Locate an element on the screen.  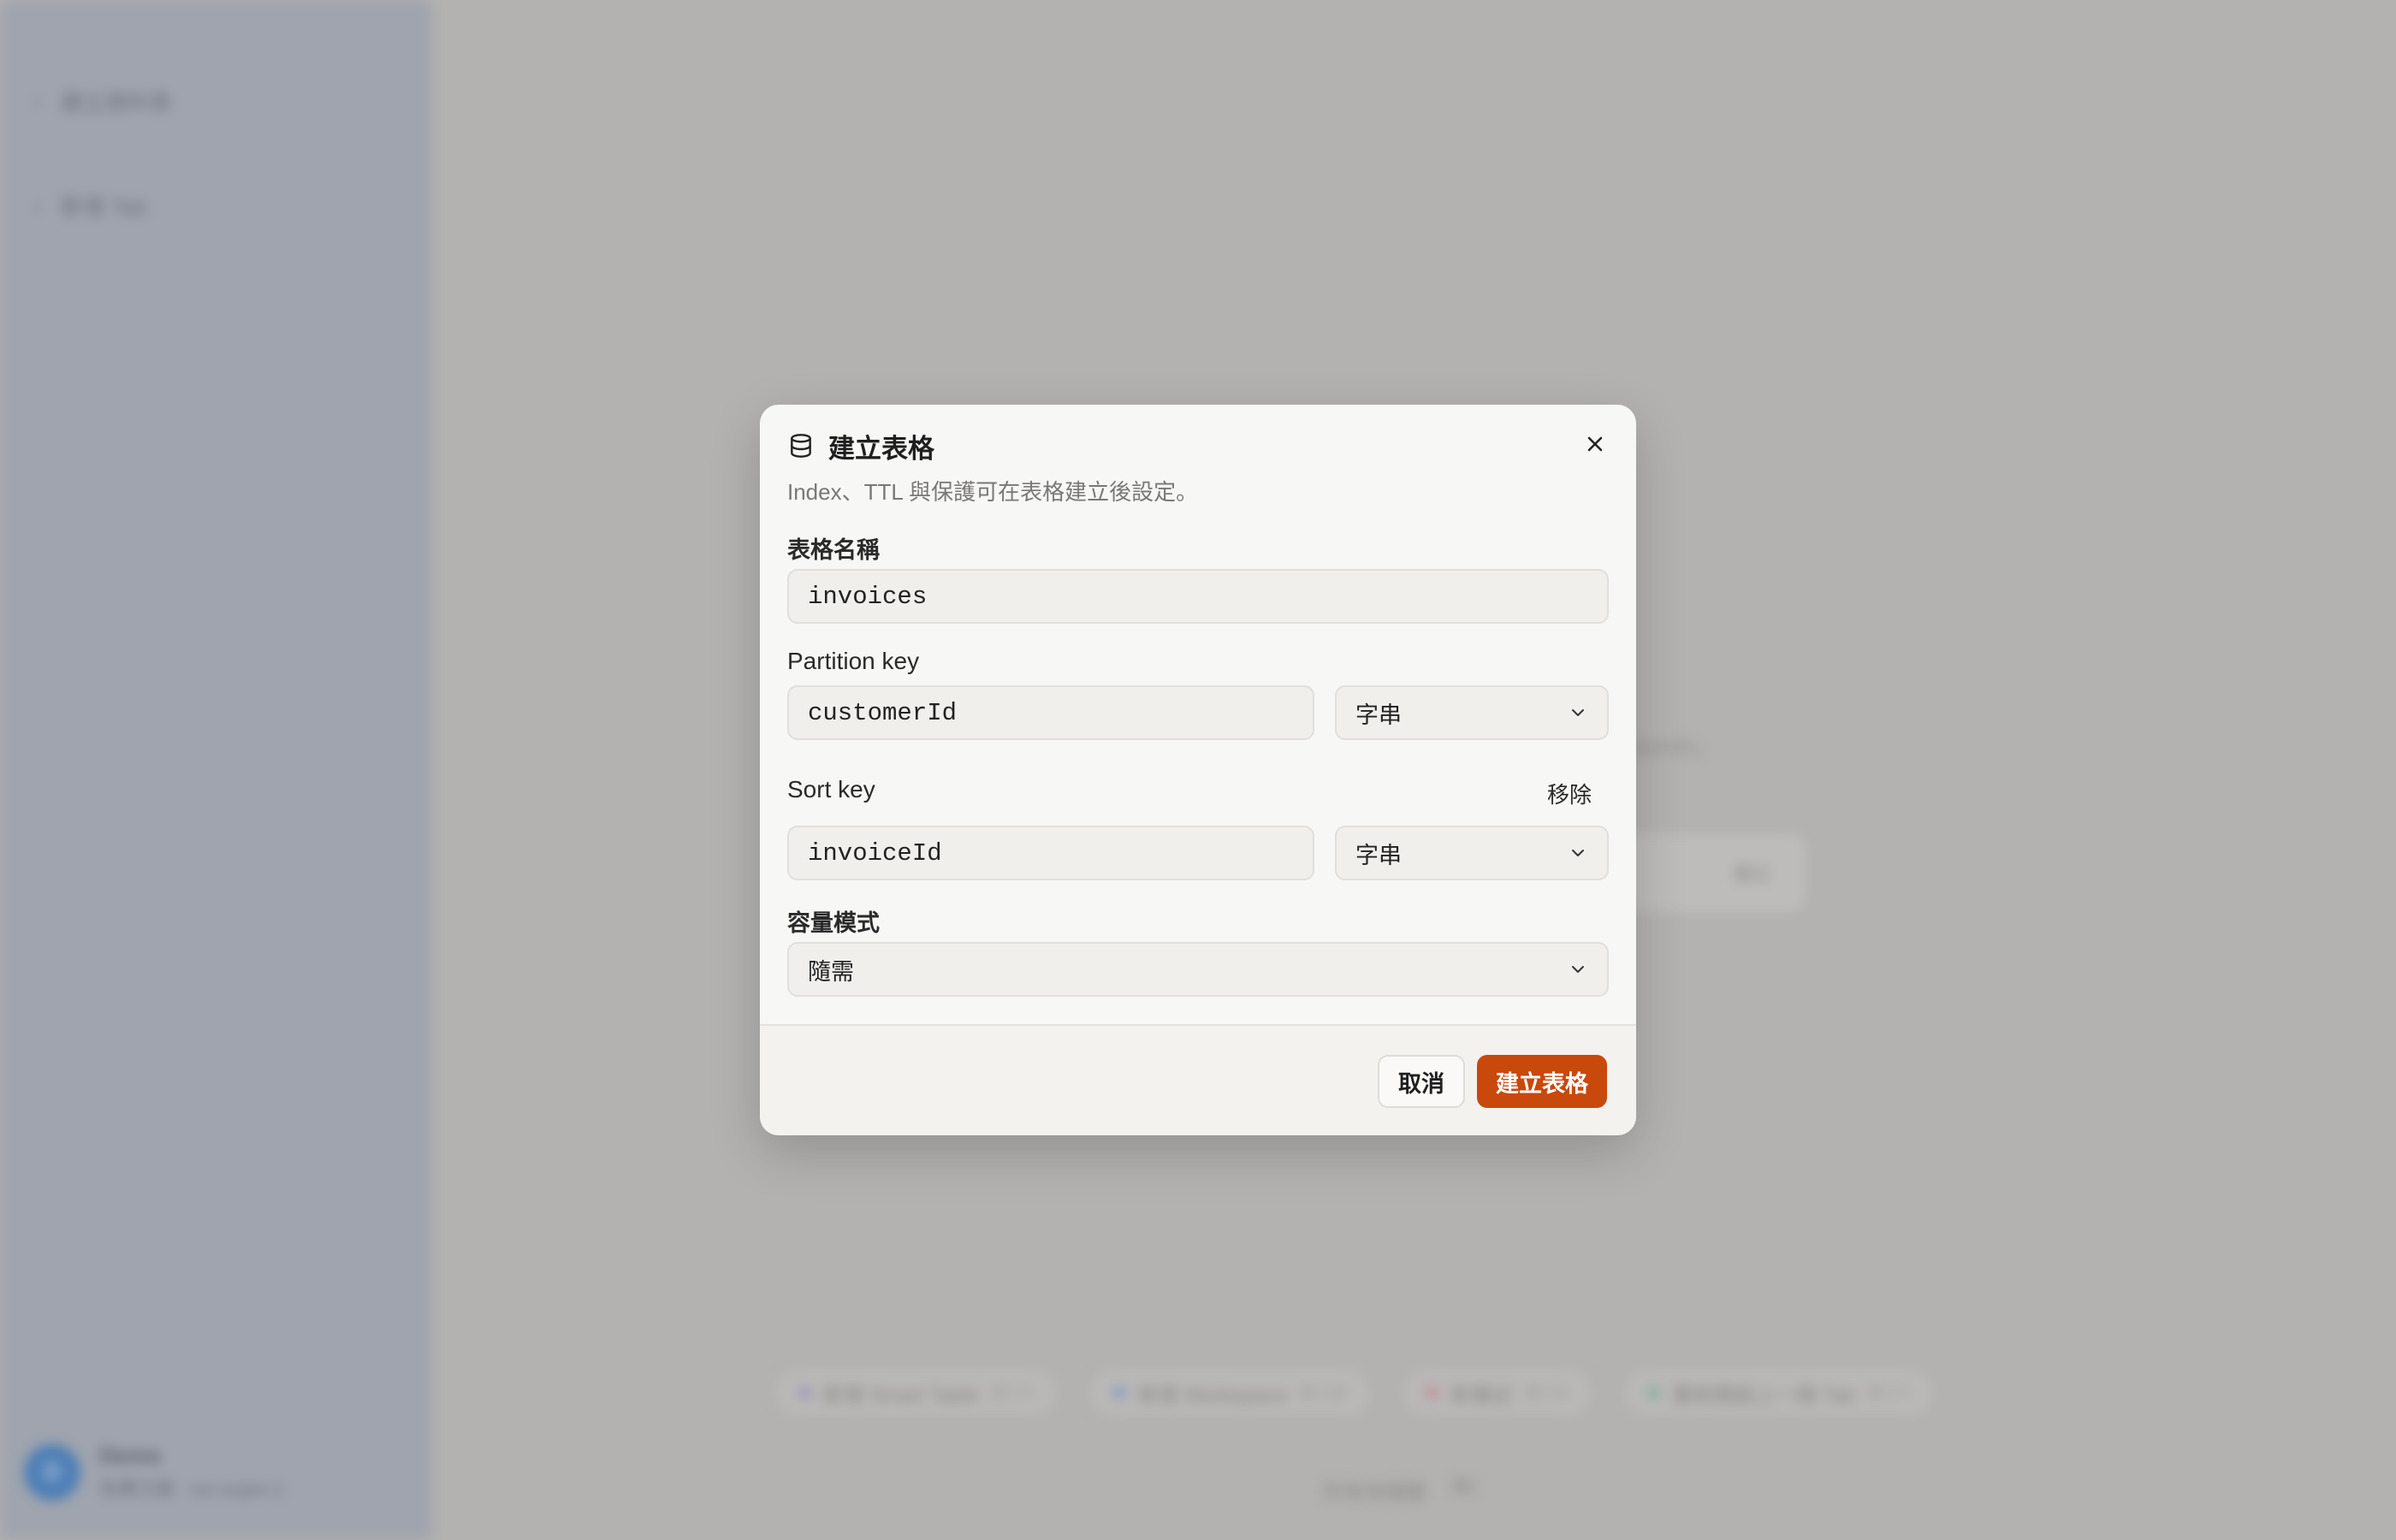
quick-action-label: 重新開啟上一個 Tab is located at coordinates (1764, 1395).